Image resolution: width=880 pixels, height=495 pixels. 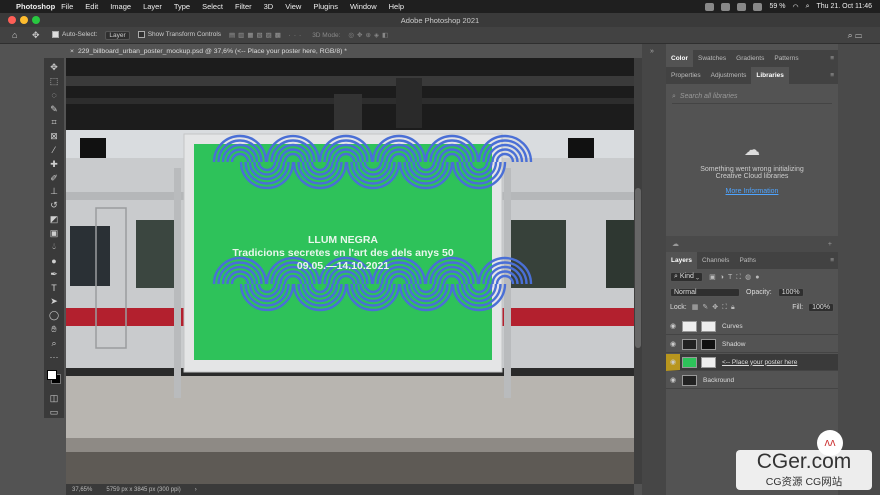 I want to click on history-brush-icon: ↺, so click(x=54, y=206).